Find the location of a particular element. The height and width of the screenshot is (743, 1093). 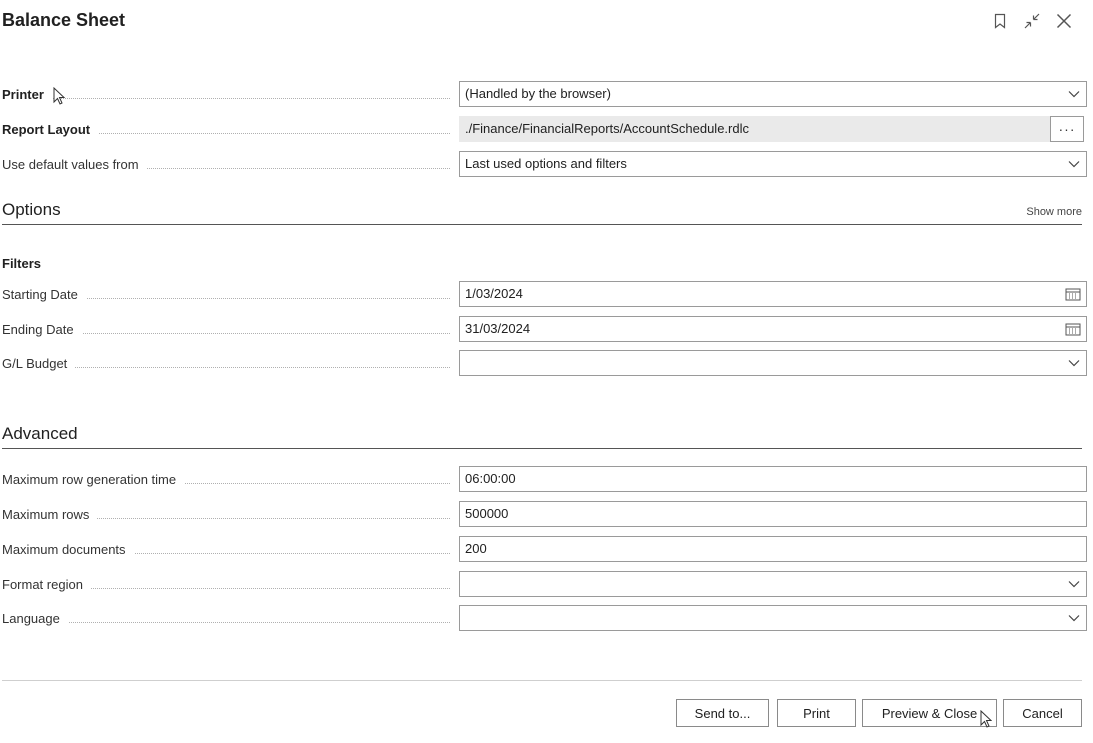

ending-date-row: Ending Date 31/03/2024 is located at coordinates (544, 330).